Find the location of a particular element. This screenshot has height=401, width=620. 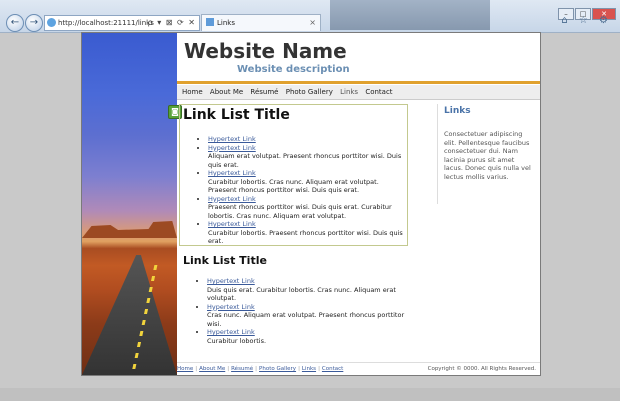

background-window-strip is located at coordinates (410, 15).